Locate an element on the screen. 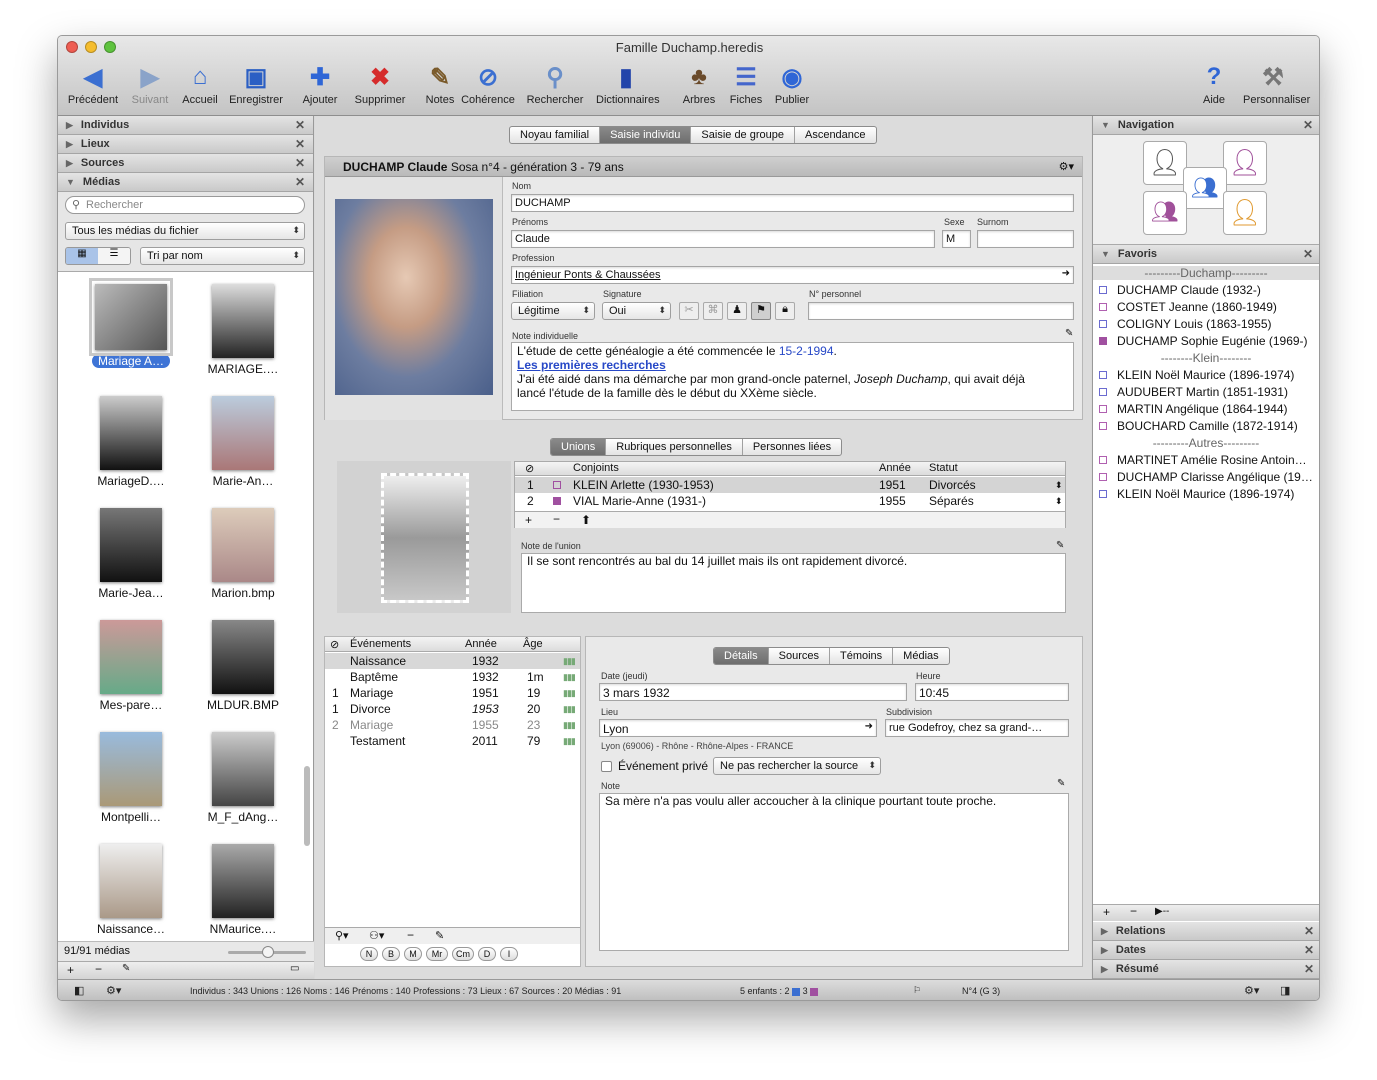 Image resolution: width=1377 pixels, height=1080 pixels. num-field is located at coordinates (941, 311).